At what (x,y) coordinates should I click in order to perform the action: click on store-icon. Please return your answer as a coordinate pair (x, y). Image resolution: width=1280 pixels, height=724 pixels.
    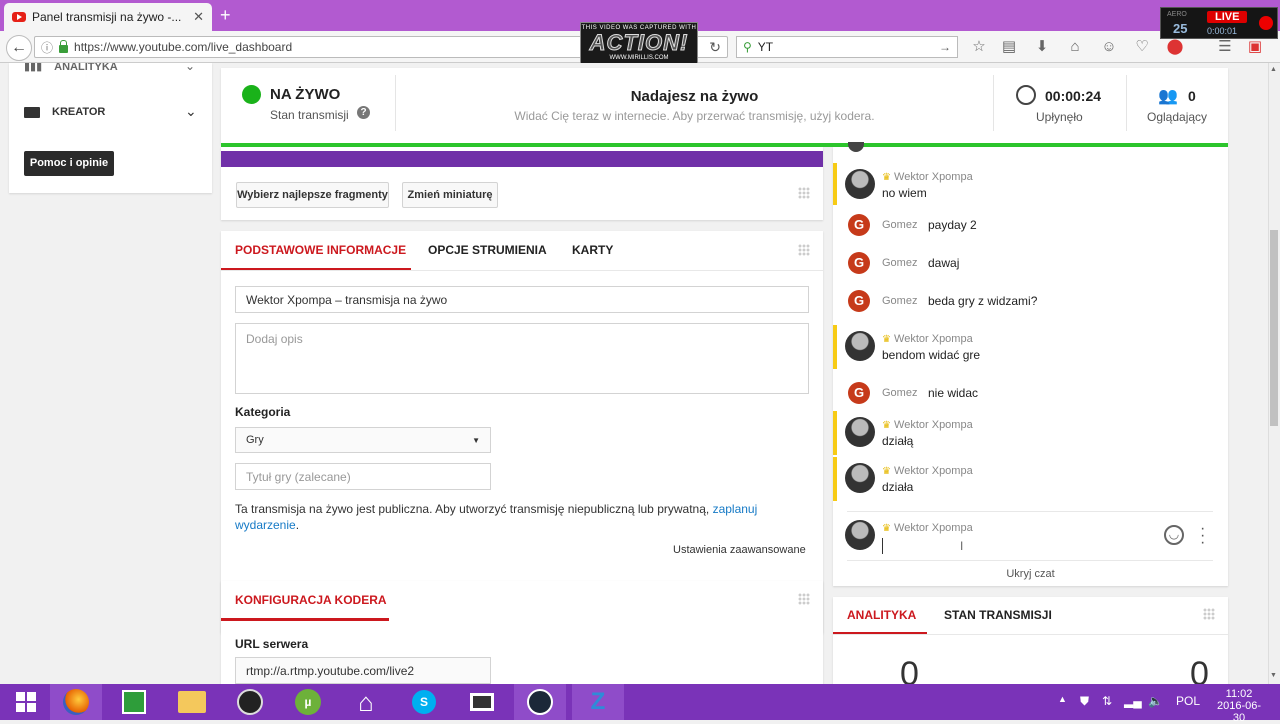
    Looking at the image, I should click on (134, 702).